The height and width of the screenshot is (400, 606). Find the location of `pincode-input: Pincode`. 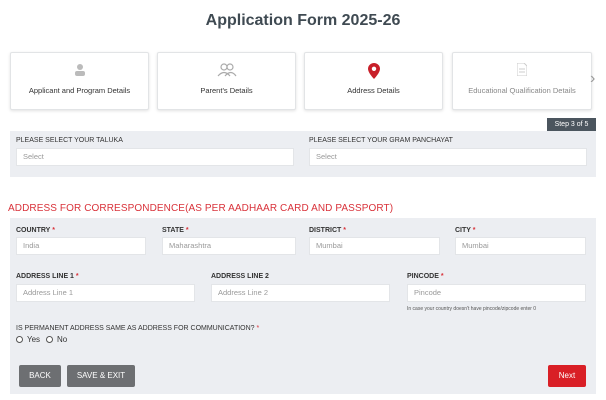

pincode-input: Pincode is located at coordinates (496, 293).